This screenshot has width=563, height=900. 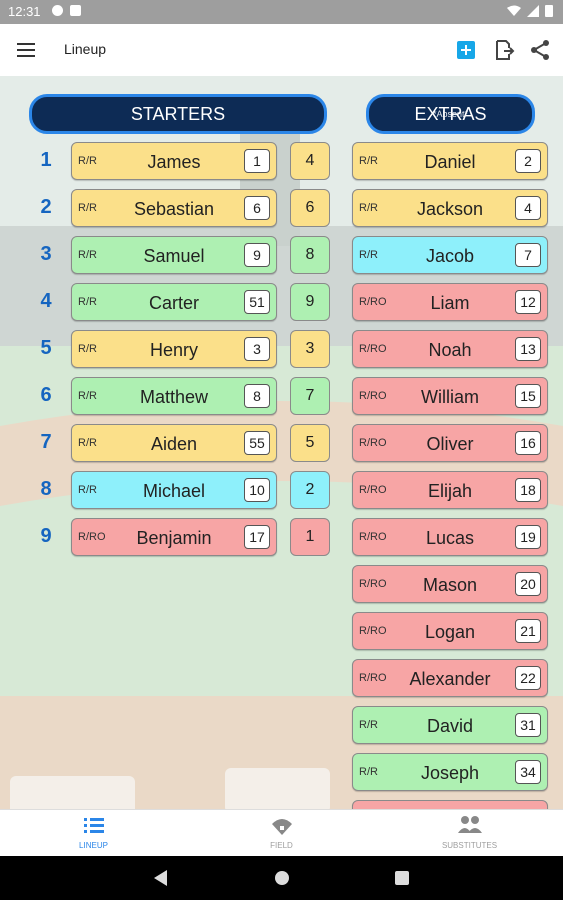 I want to click on player-name: Michael, so click(x=174, y=491).